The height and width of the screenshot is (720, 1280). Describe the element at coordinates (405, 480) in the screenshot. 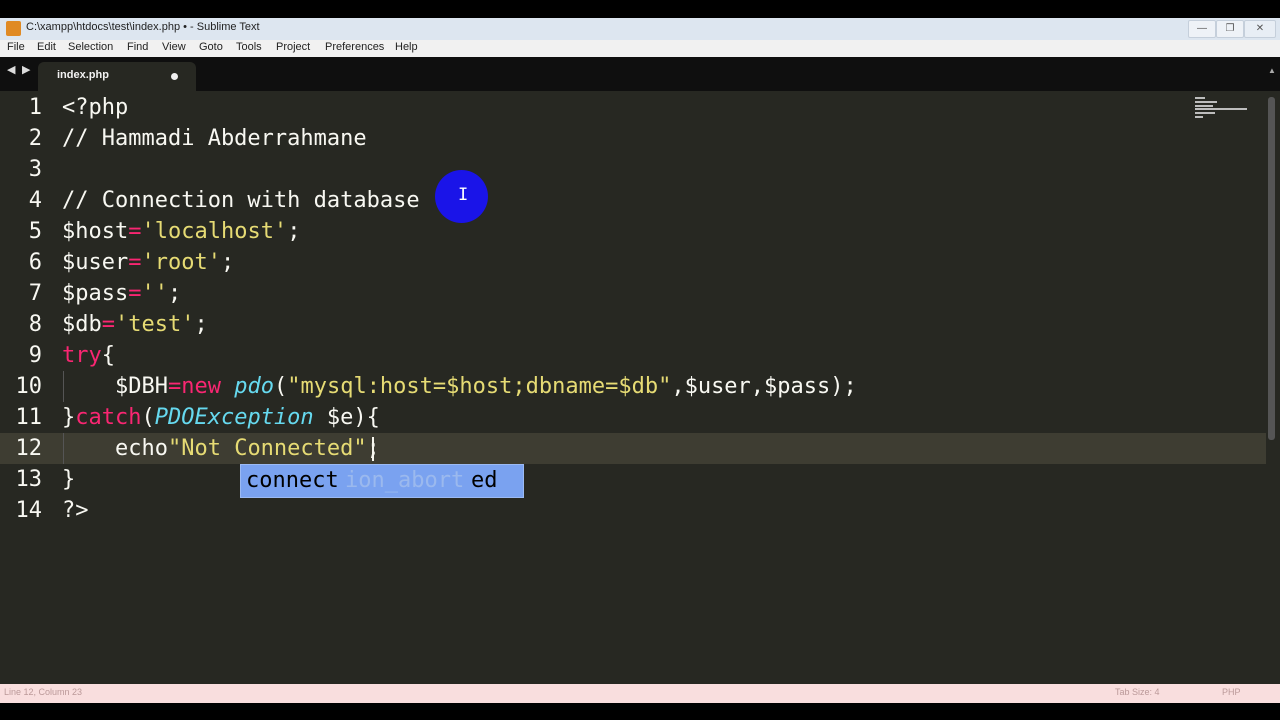

I see `autocomplete-faded-text: ion_abort` at that location.